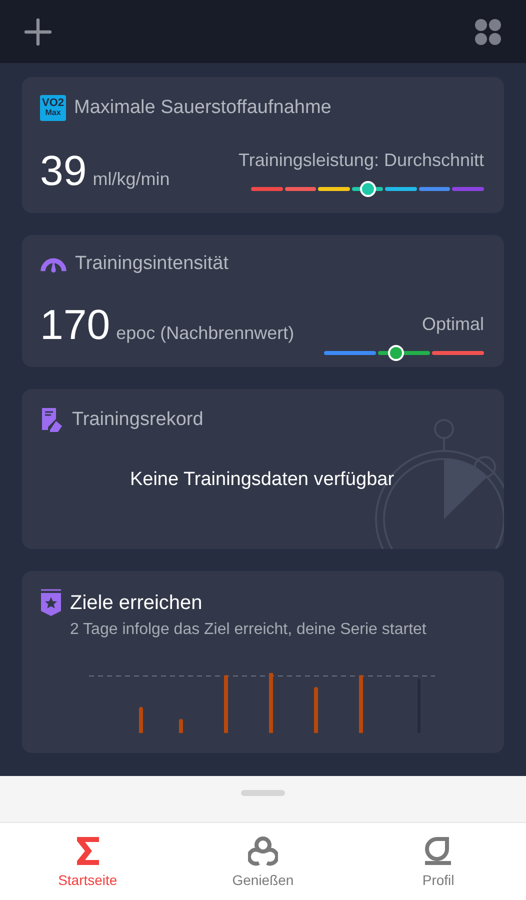 This screenshot has height=900, width=526. What do you see at coordinates (136, 603) in the screenshot?
I see `card-title: Ziele erreichen` at bounding box center [136, 603].